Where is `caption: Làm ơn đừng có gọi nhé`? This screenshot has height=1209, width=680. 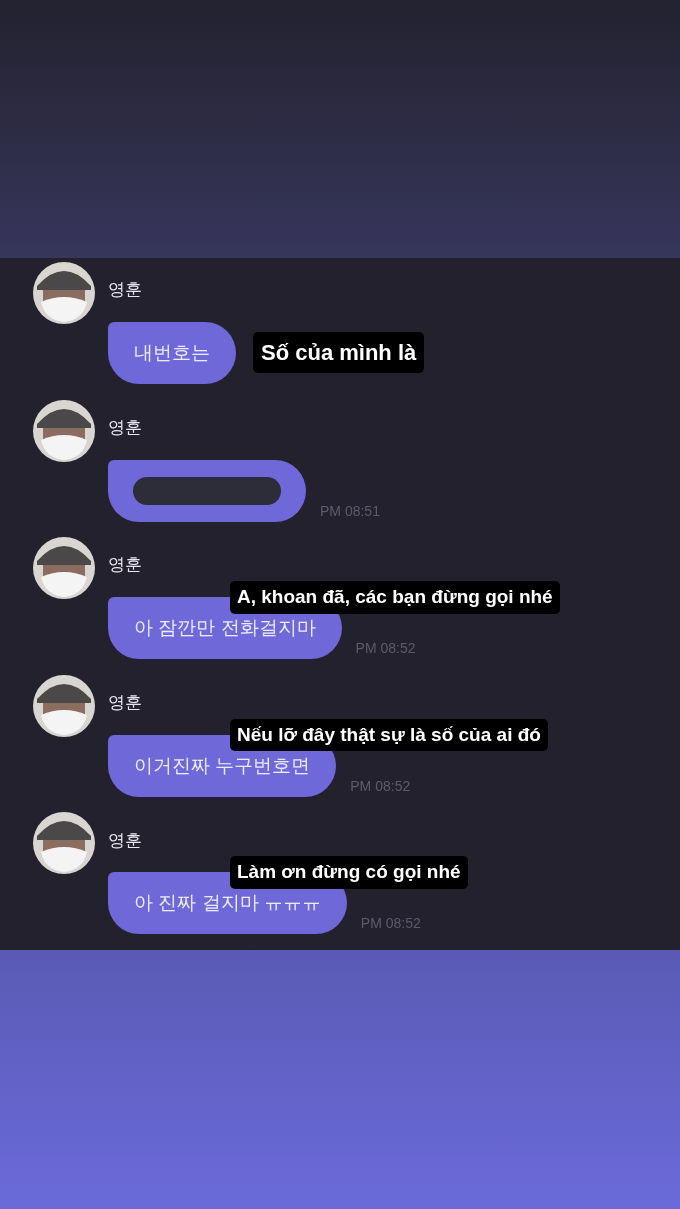 caption: Làm ơn đừng có gọi nhé is located at coordinates (349, 872).